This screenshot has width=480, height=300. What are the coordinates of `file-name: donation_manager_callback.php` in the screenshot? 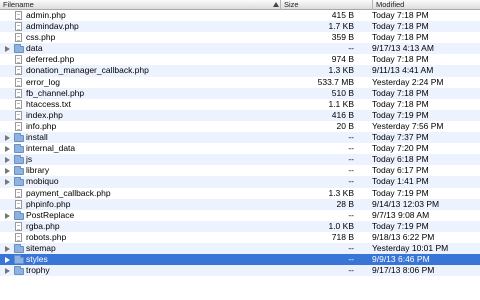 It's located at (87, 70).